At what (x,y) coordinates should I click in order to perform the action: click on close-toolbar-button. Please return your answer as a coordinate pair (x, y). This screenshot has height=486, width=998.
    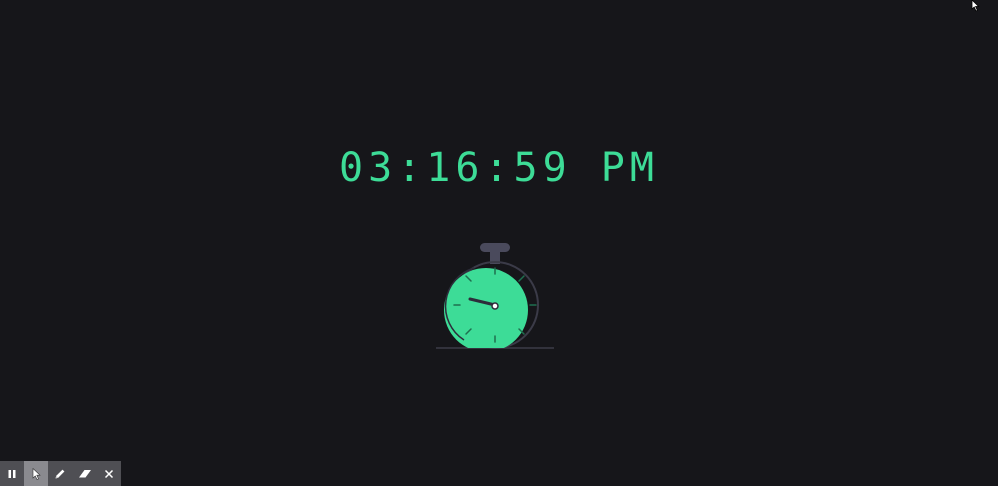
    Looking at the image, I should click on (109, 473).